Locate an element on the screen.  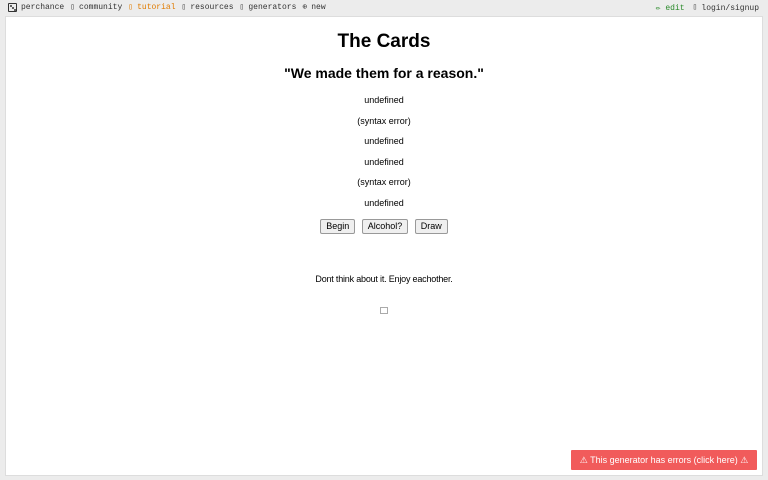
begin-button: Begin is located at coordinates (338, 226).